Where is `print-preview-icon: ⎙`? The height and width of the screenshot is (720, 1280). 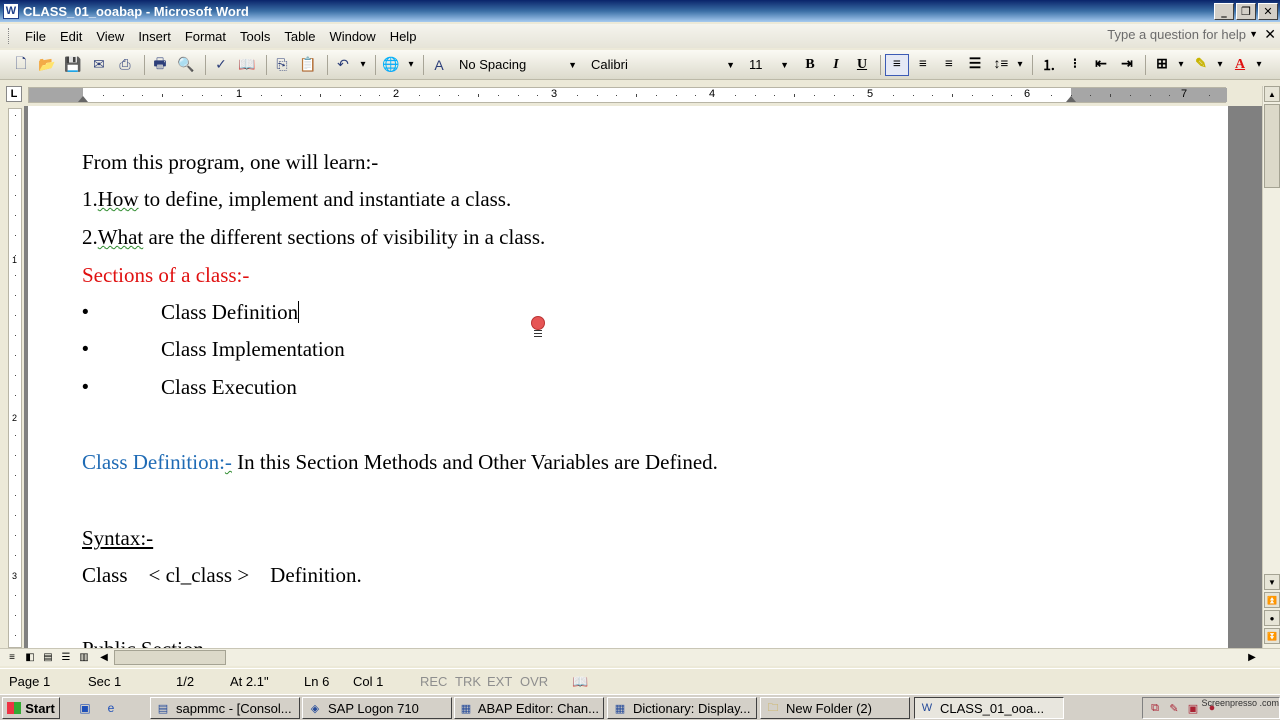 print-preview-icon: ⎙ is located at coordinates (125, 65).